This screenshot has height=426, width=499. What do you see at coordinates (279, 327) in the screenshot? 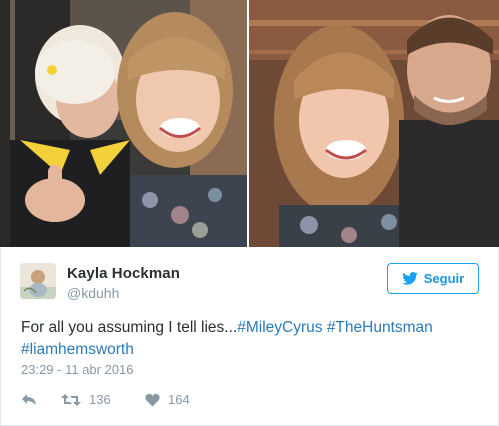
I see `hashtag-link: #MileyCyrus` at bounding box center [279, 327].